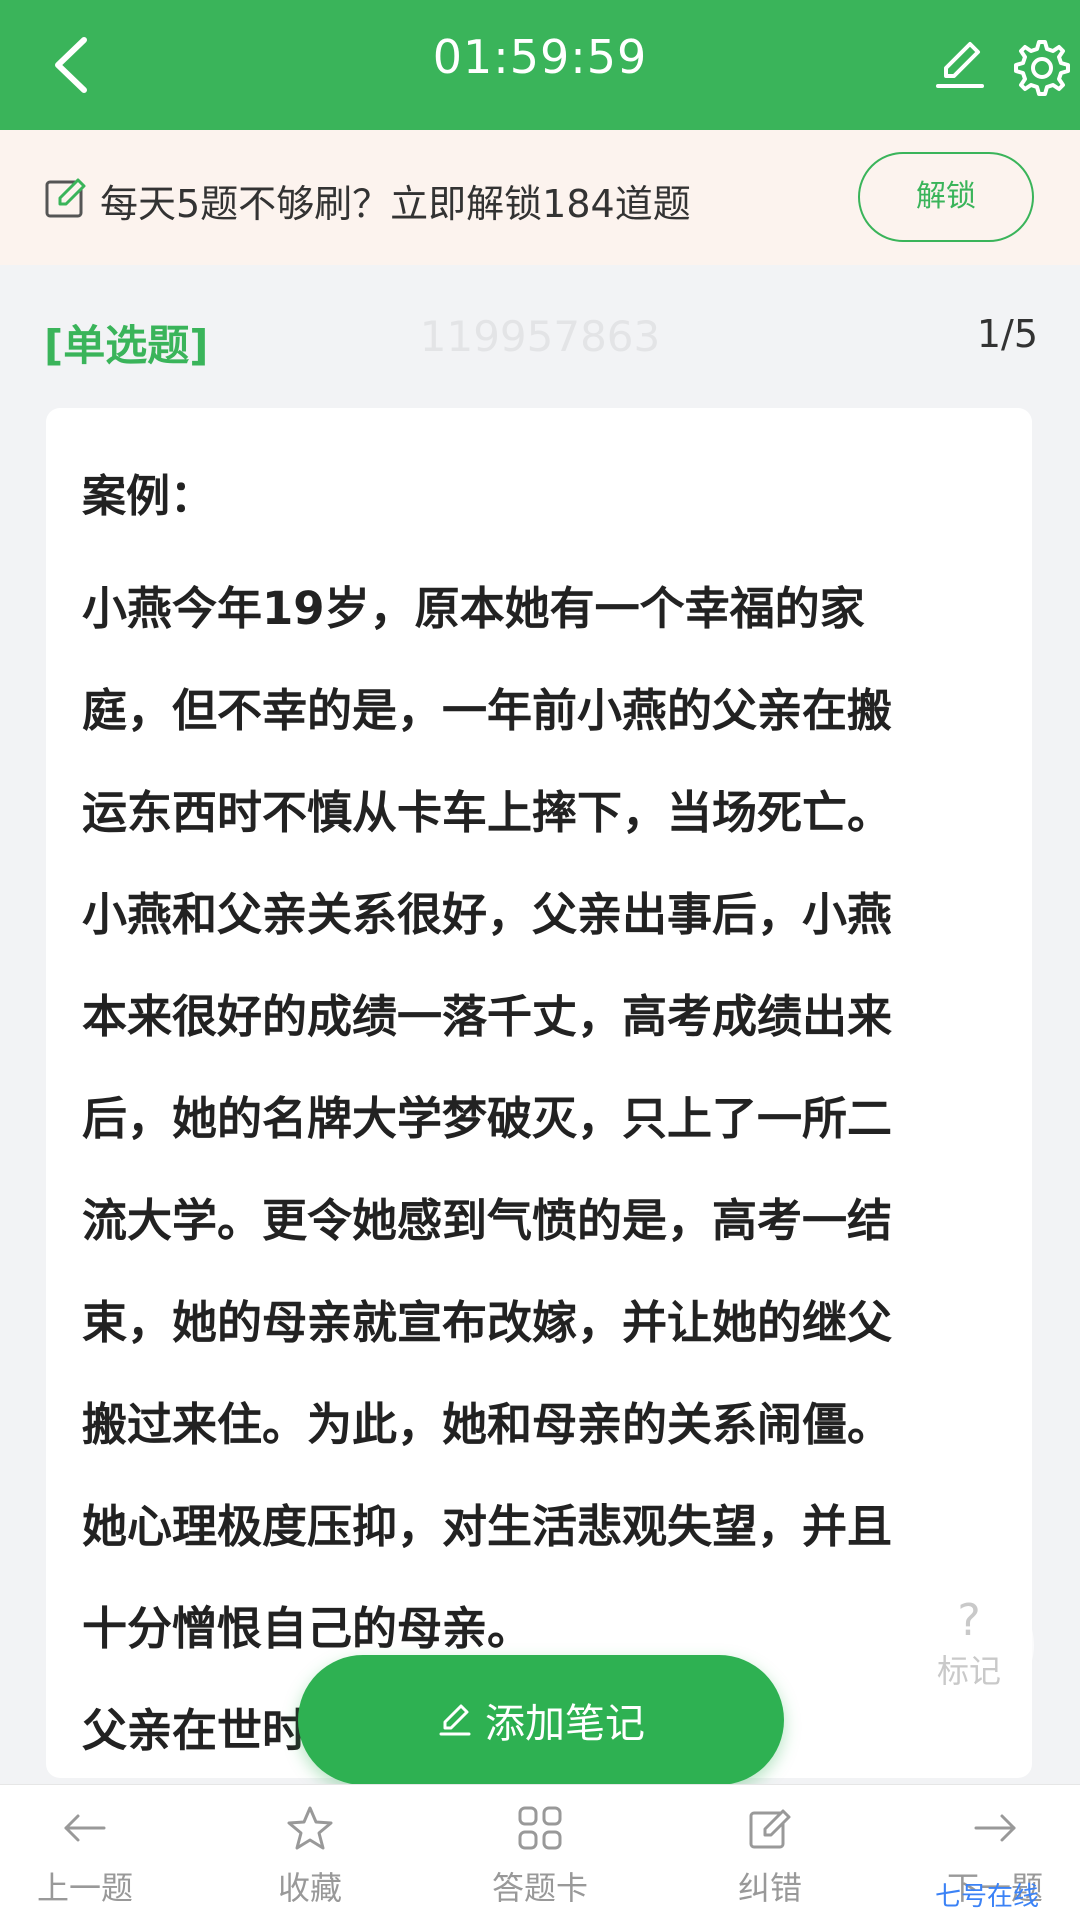 This screenshot has height=1921, width=1080. Describe the element at coordinates (310, 1856) in the screenshot. I see `favorite-button: 收藏` at that location.